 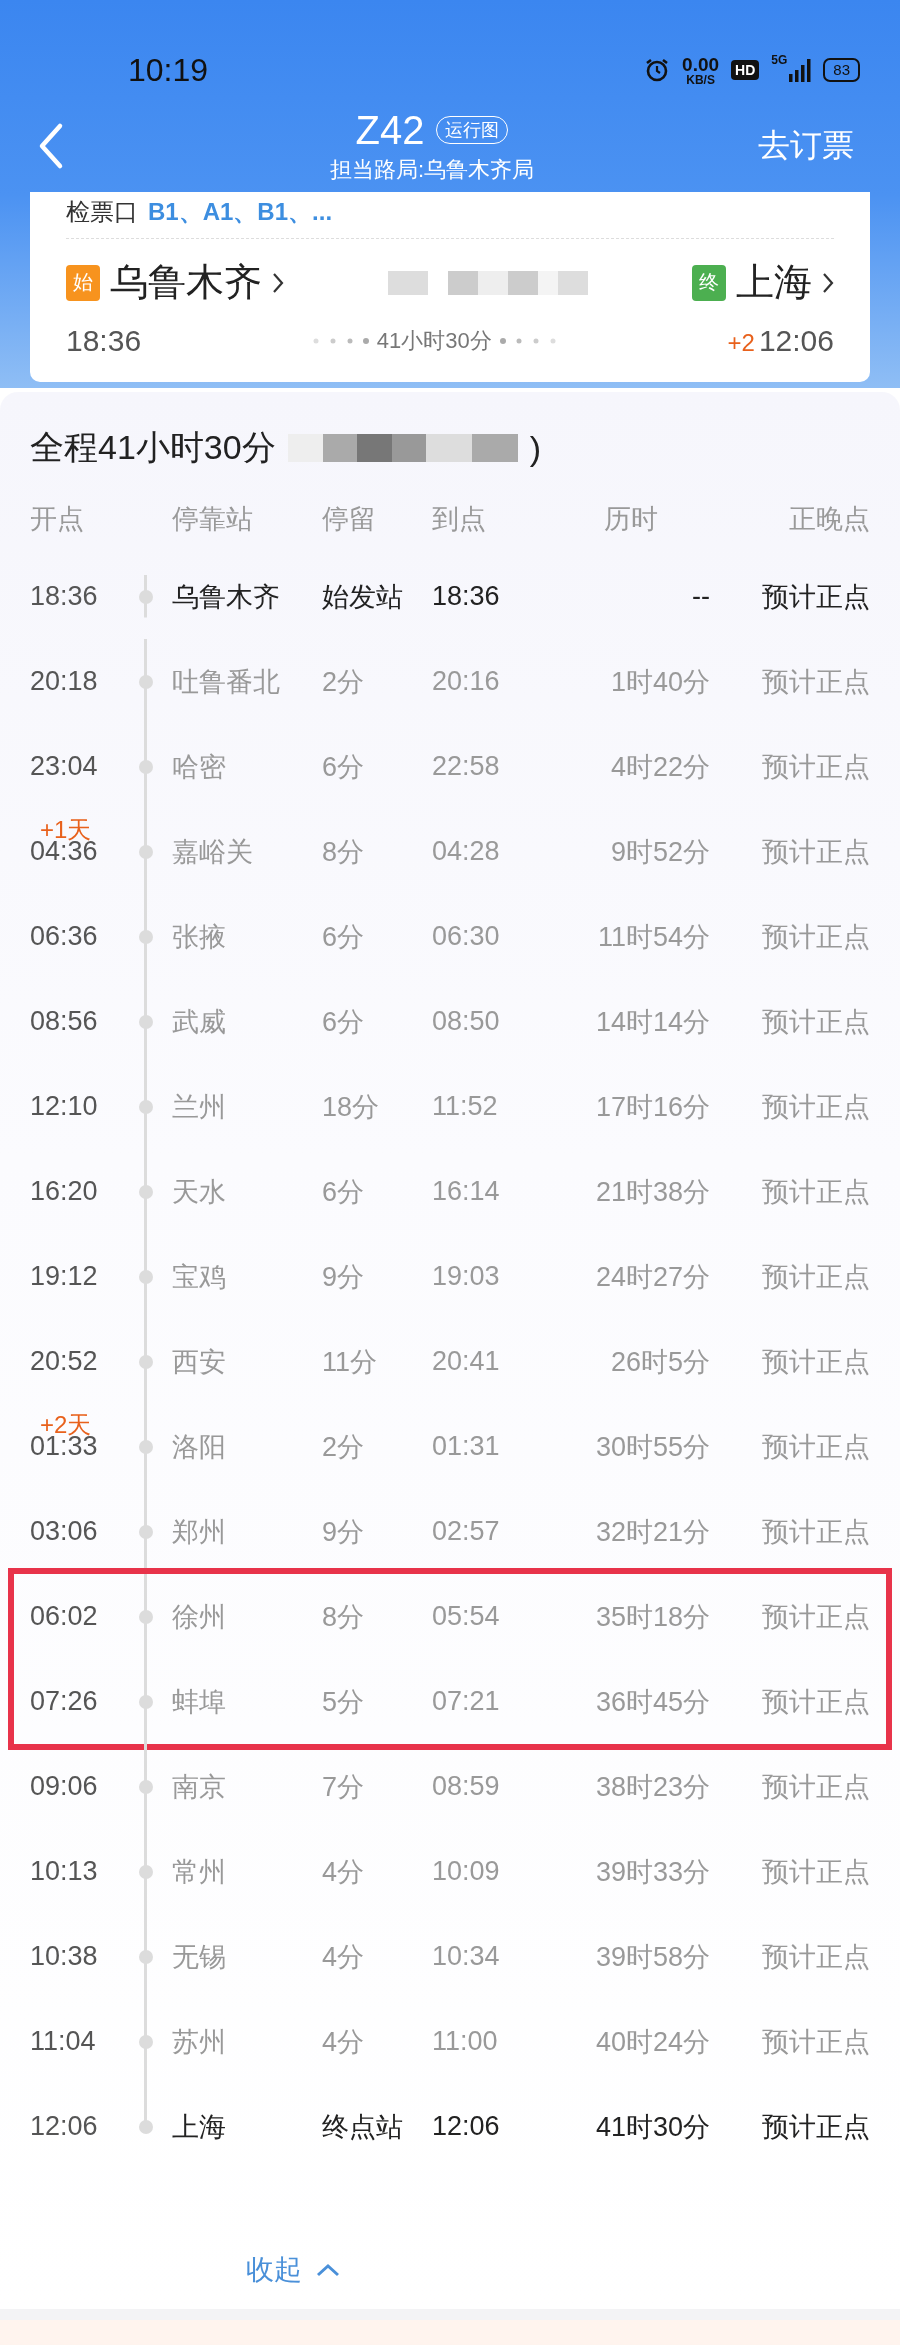 I want to click on column-header: 开点, so click(x=57, y=519).